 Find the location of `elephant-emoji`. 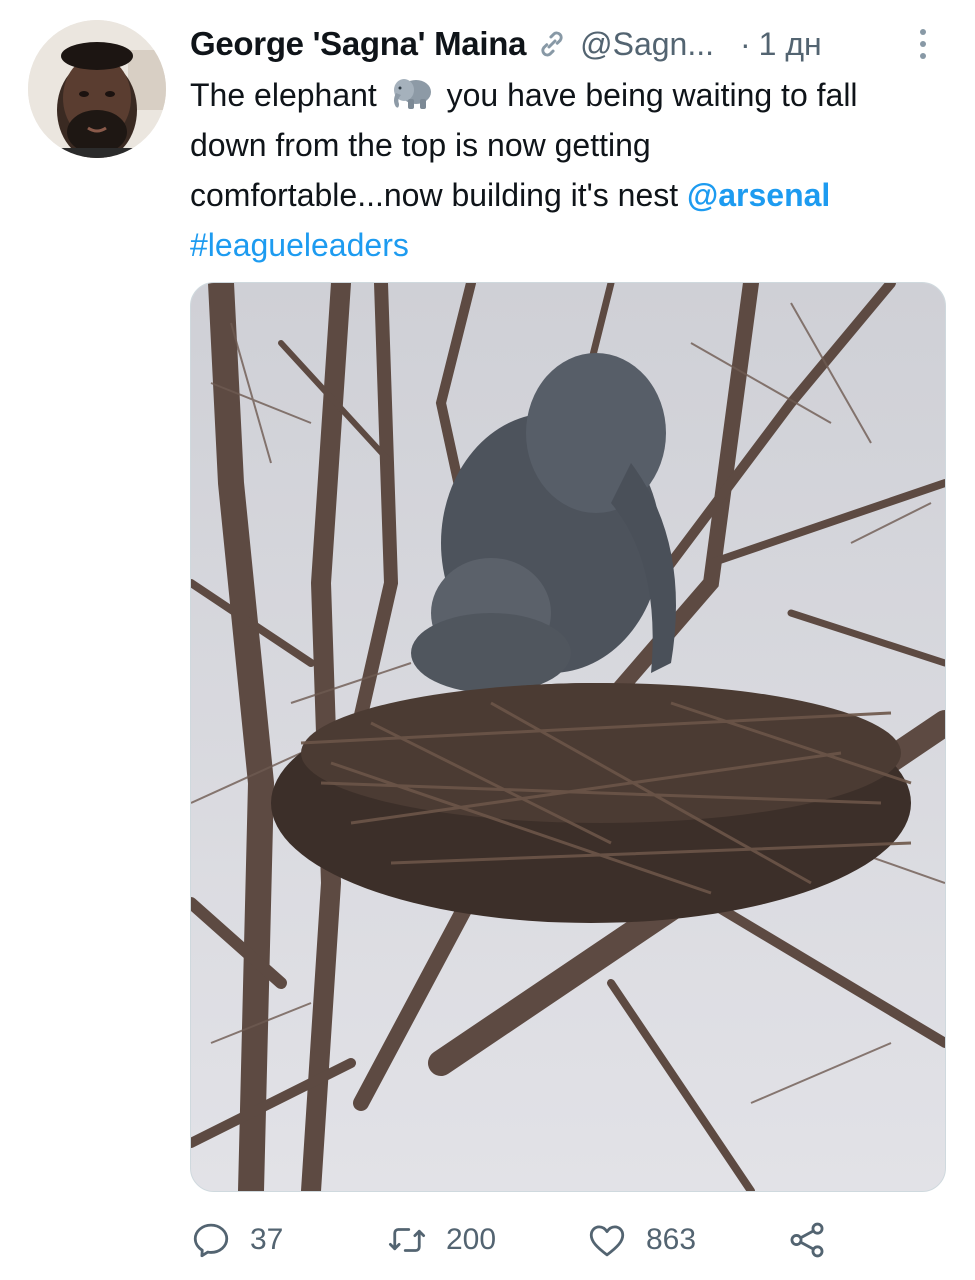

elephant-emoji is located at coordinates (412, 92).